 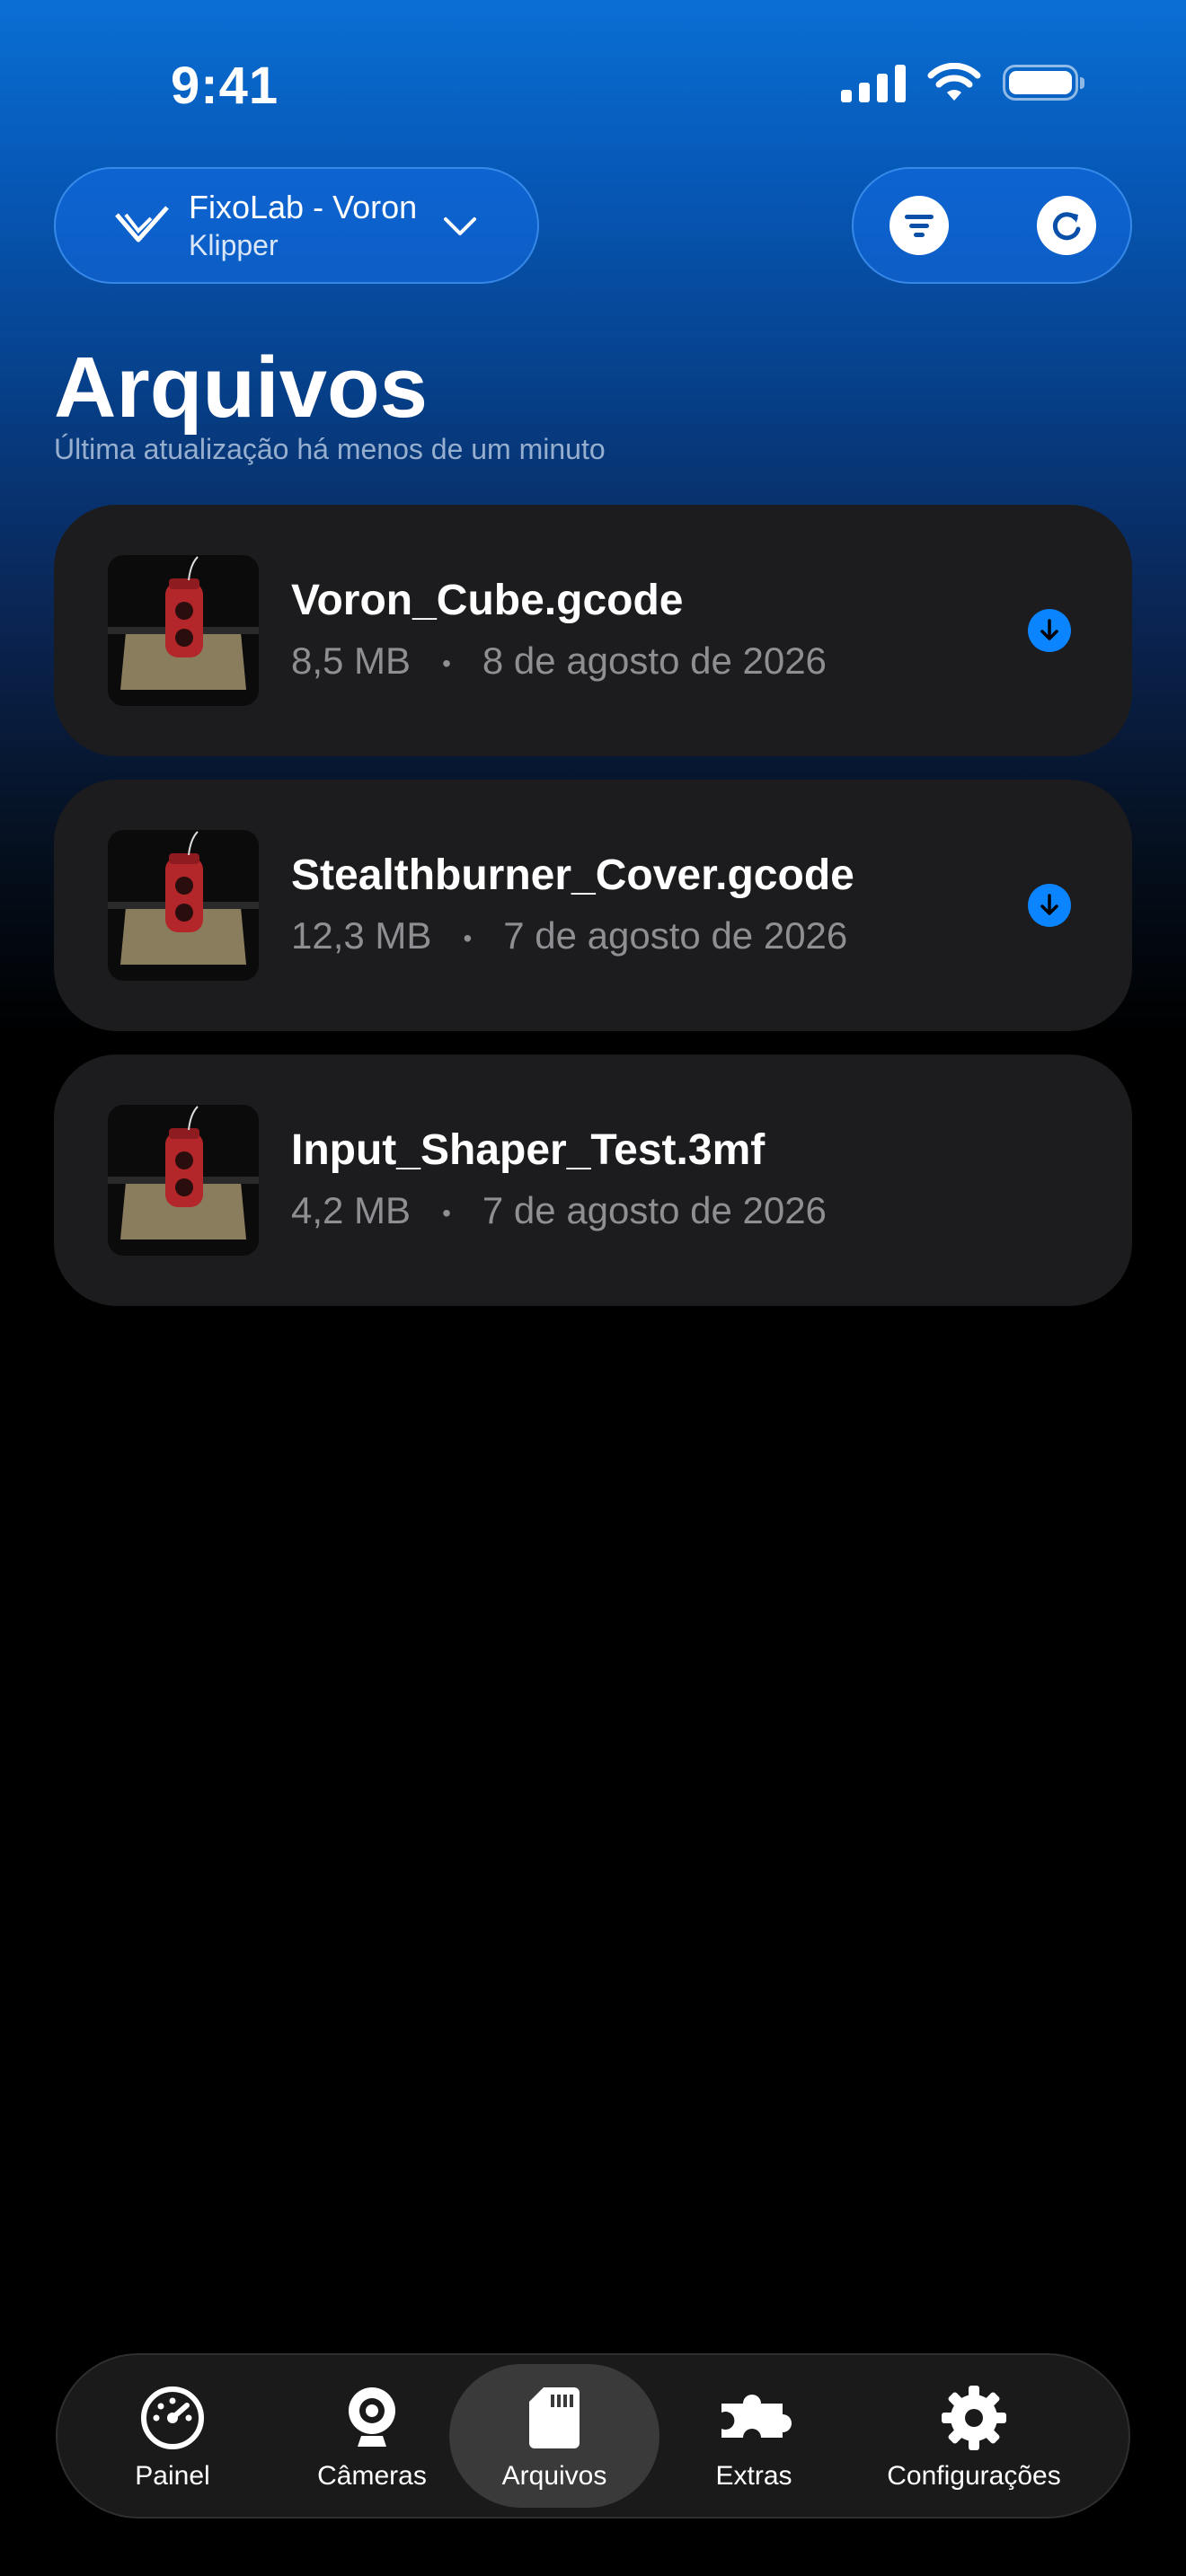 What do you see at coordinates (460, 226) in the screenshot?
I see `chevron-down-icon` at bounding box center [460, 226].